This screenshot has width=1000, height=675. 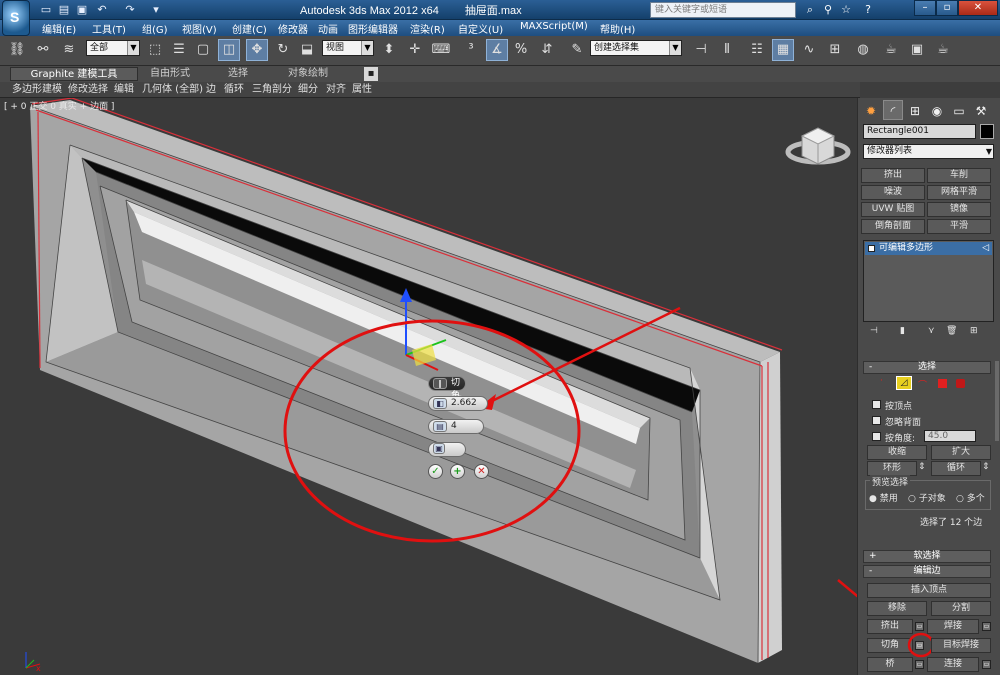 I want to click on object-color-swatch, so click(x=987, y=131).